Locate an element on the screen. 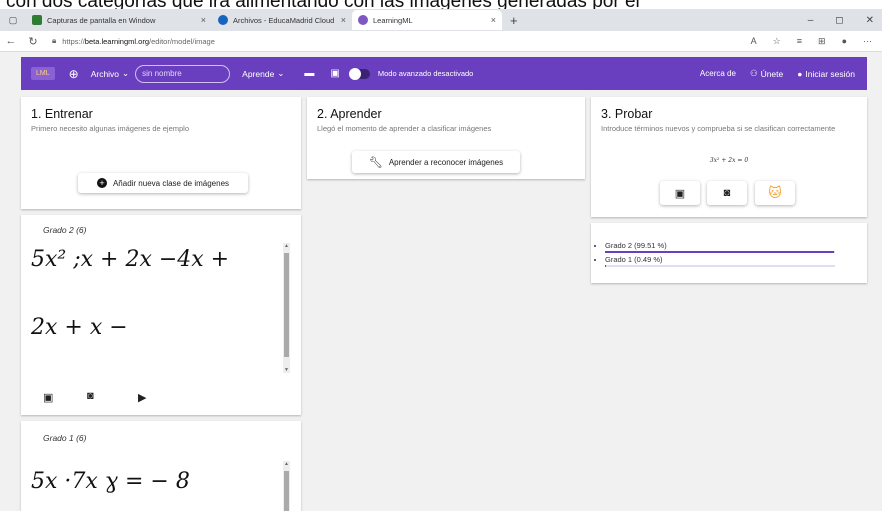 The height and width of the screenshot is (511, 882). scratch-cat-icon: 🐱︎ is located at coordinates (775, 192).